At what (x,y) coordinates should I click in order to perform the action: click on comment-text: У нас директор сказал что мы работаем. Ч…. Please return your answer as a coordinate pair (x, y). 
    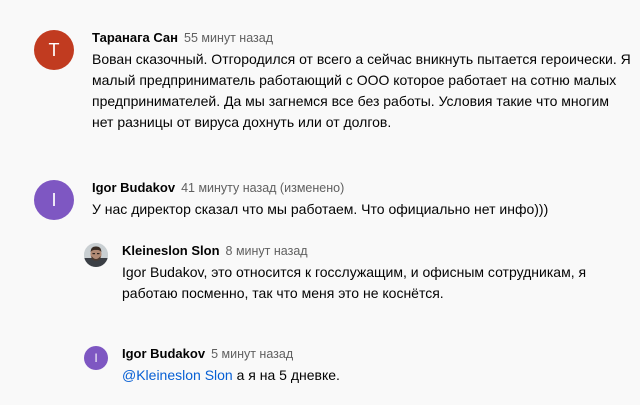
    Looking at the image, I should click on (320, 209).